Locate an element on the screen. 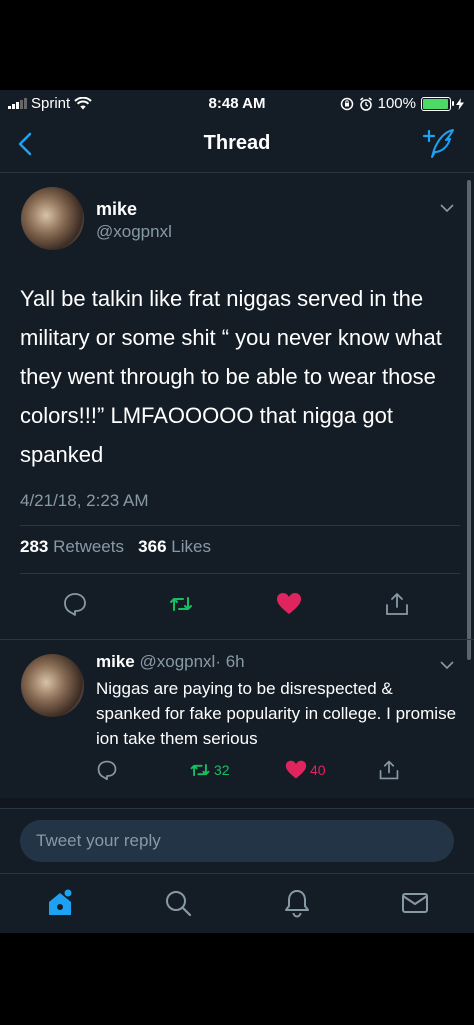 This screenshot has width=474, height=1025. like-label: Likes is located at coordinates (191, 546).